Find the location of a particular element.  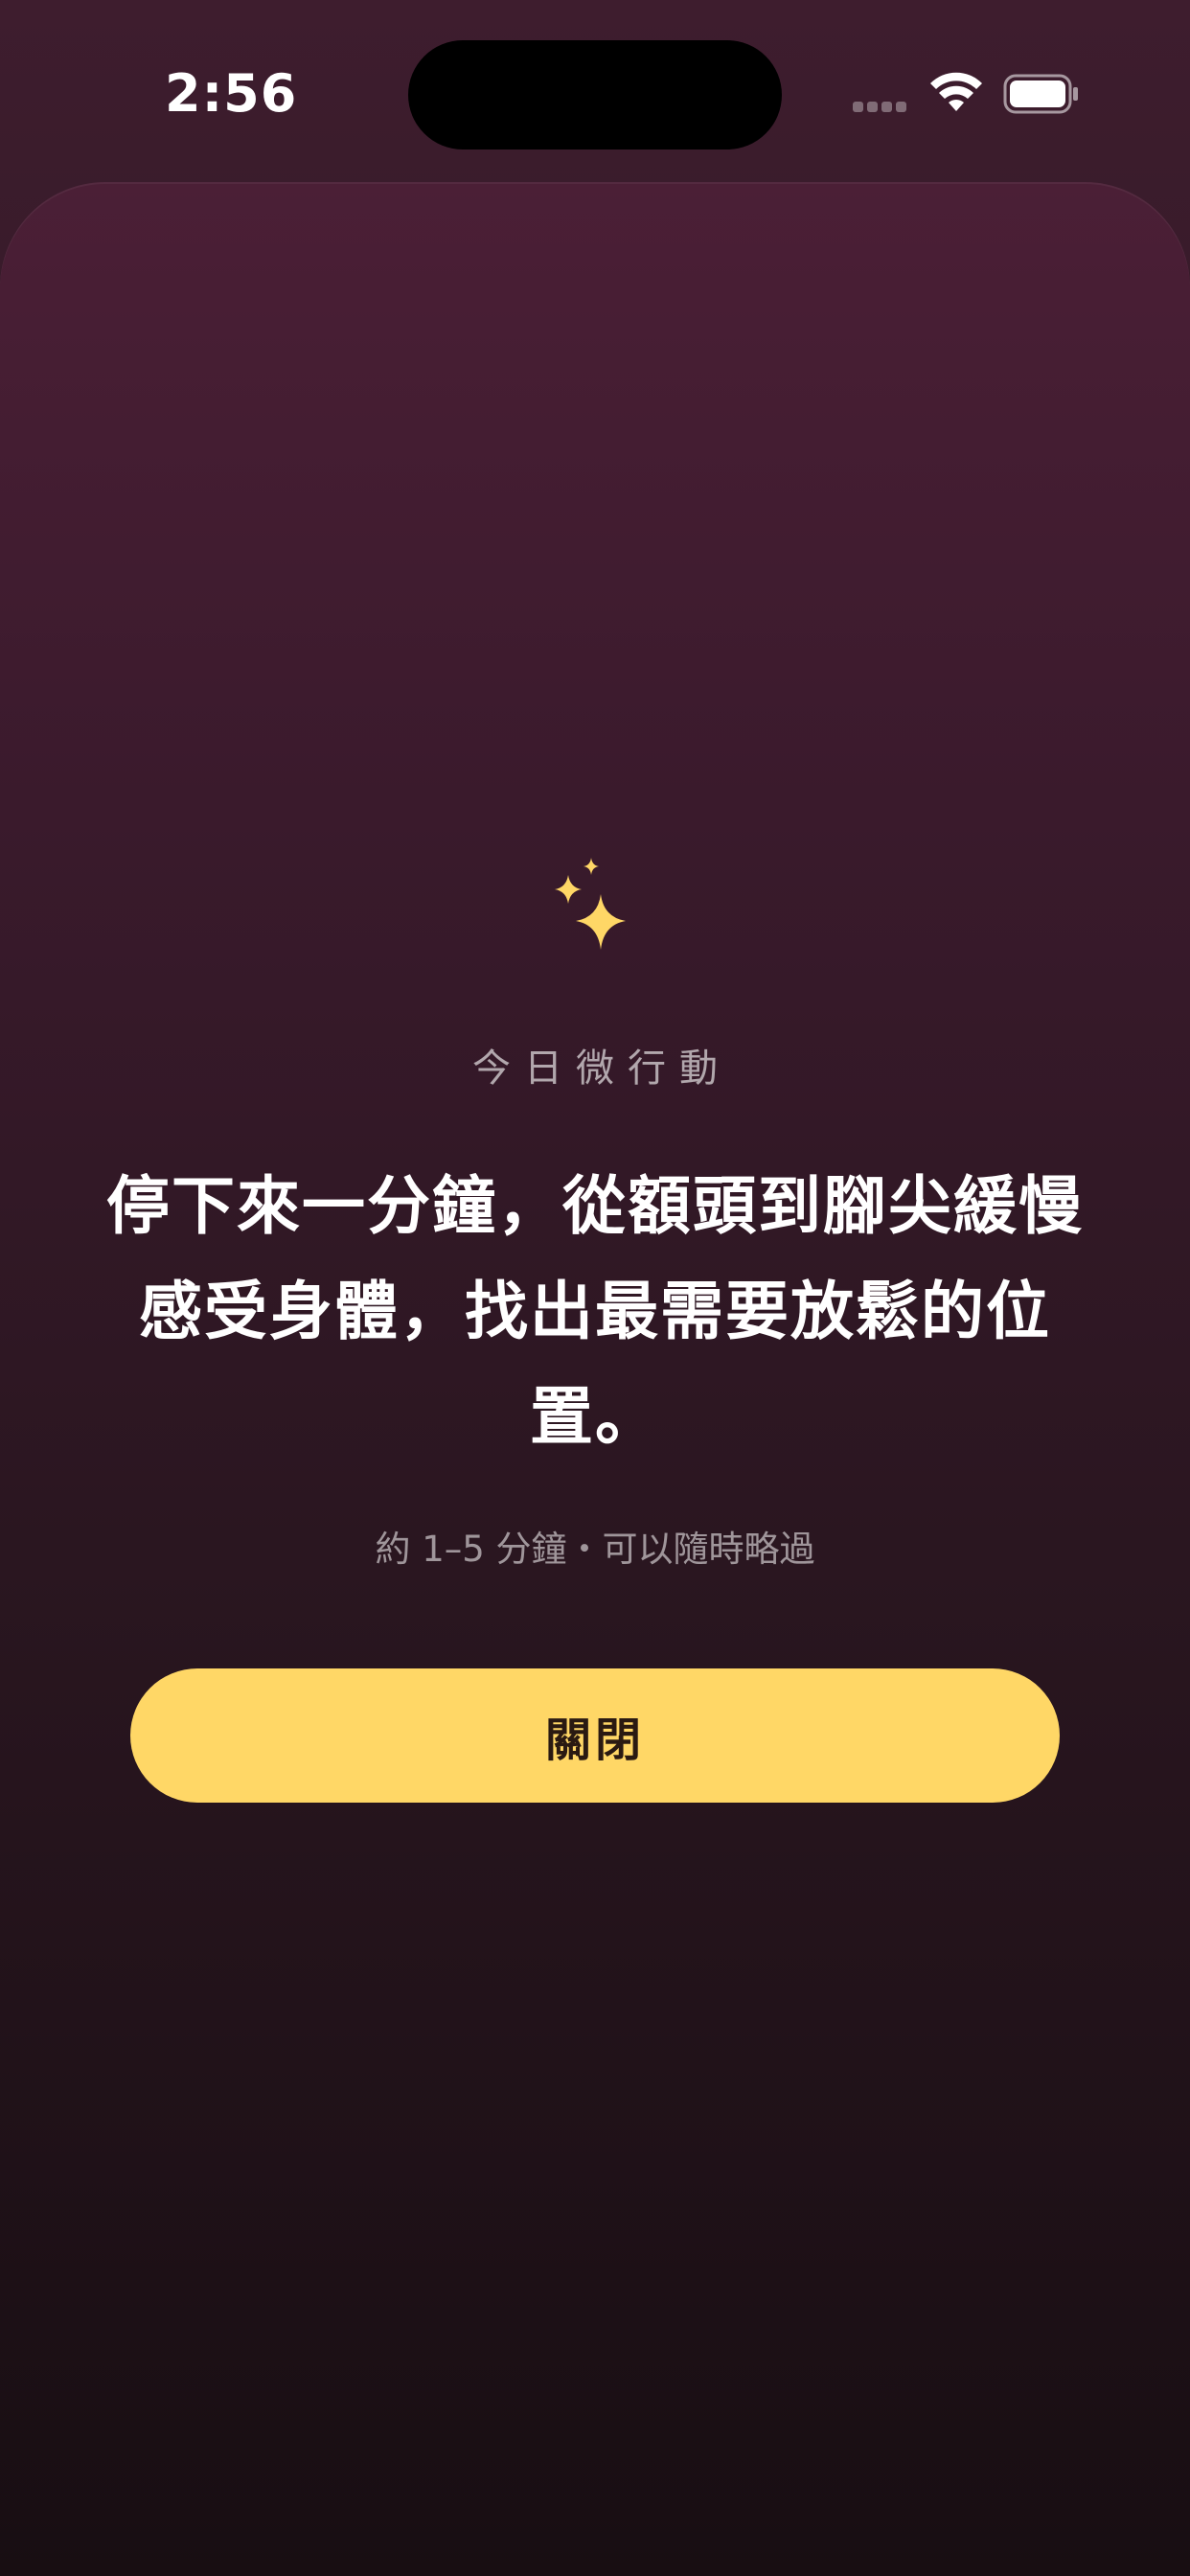

close-button: 關閉 is located at coordinates (595, 1736).